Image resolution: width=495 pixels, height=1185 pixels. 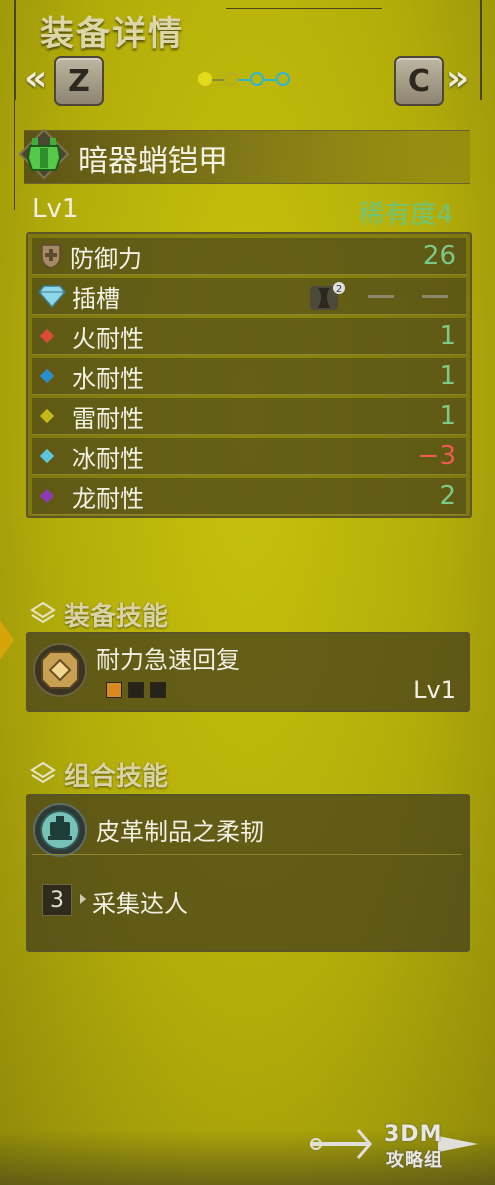 I want to click on set-divider, so click(x=247, y=854).